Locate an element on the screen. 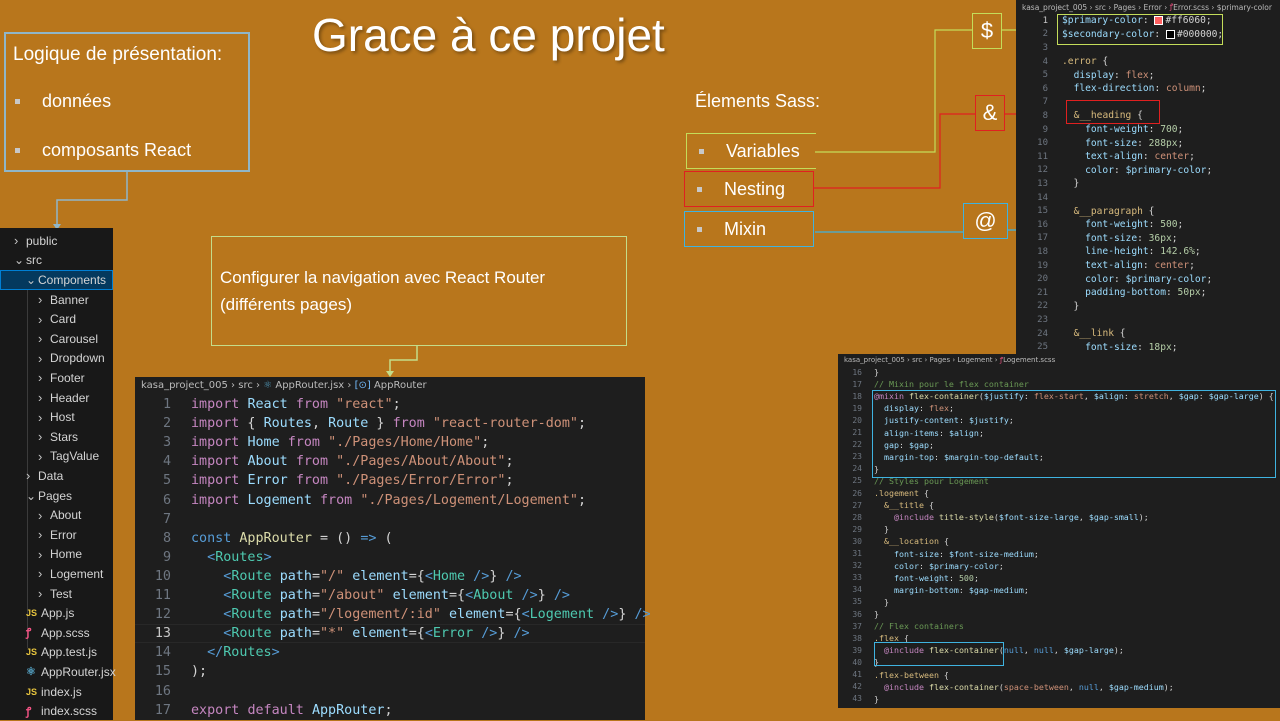  code-line: 14 is located at coordinates (1039, 198).